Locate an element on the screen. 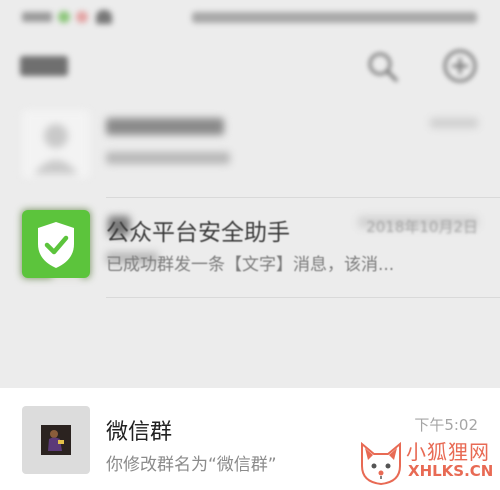  status-bar is located at coordinates (250, 17).